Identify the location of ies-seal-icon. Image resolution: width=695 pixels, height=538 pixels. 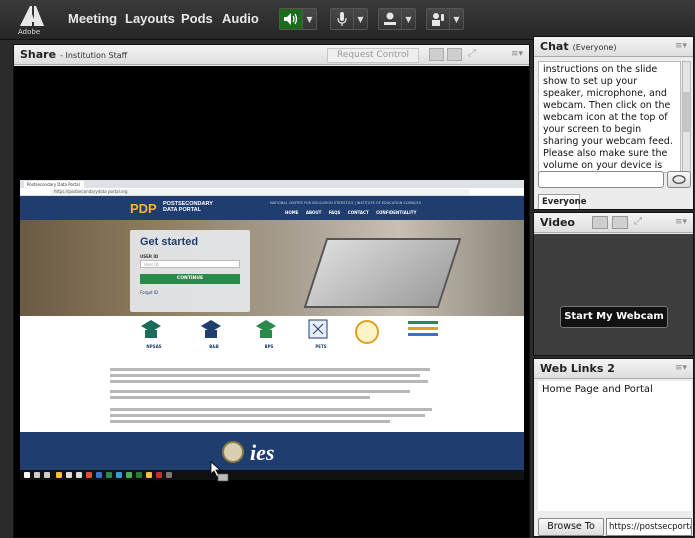
(233, 452).